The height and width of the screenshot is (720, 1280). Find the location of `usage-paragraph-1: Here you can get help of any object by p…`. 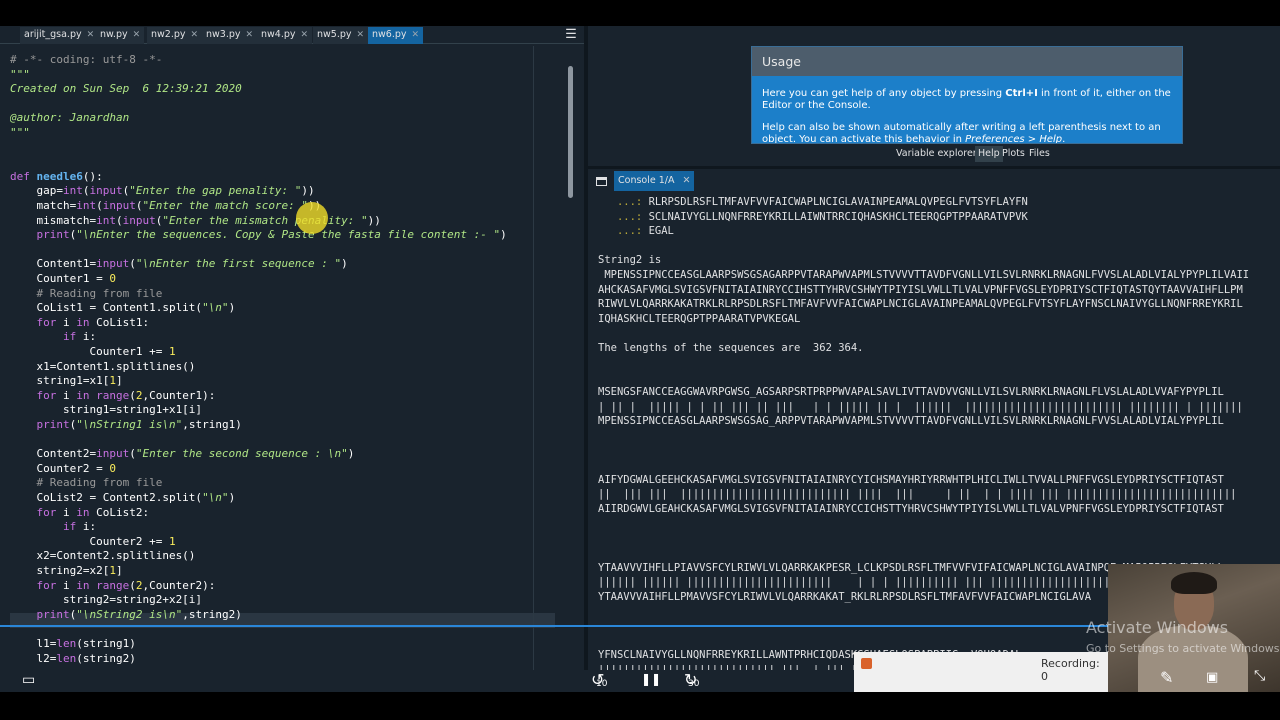

usage-paragraph-1: Here you can get help of any object by p… is located at coordinates (967, 100).